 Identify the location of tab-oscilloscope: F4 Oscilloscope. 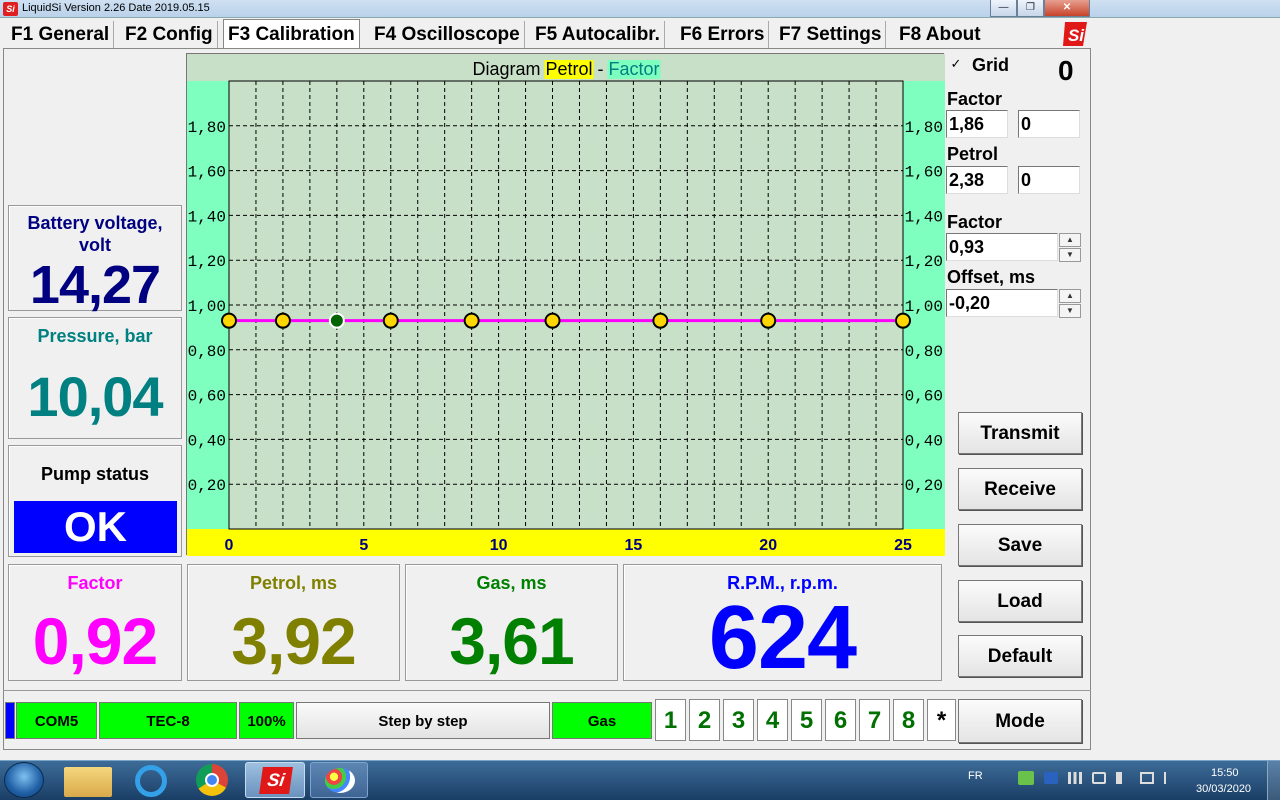
(447, 35).